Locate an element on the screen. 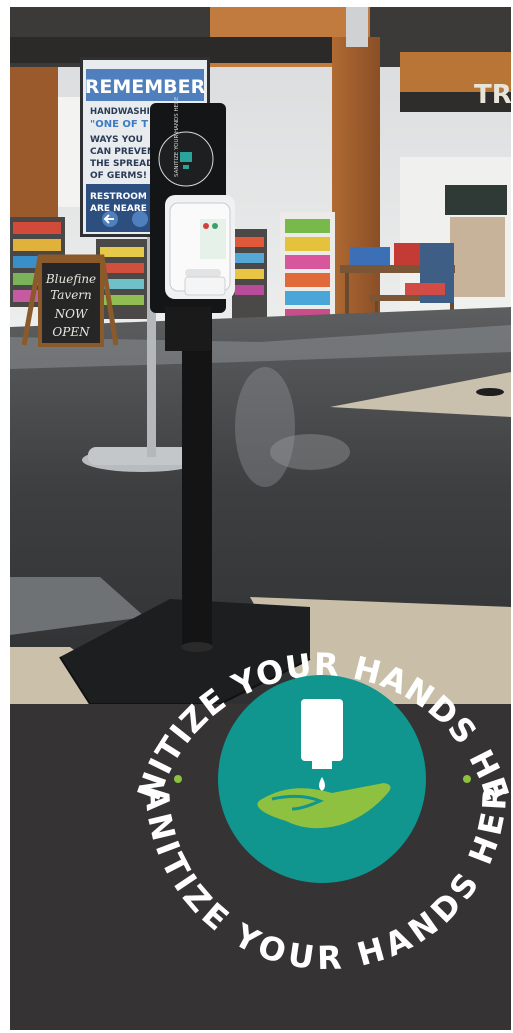 This screenshot has height=1033, width=513. chalkboard-line-3: NOW is located at coordinates (71, 314).